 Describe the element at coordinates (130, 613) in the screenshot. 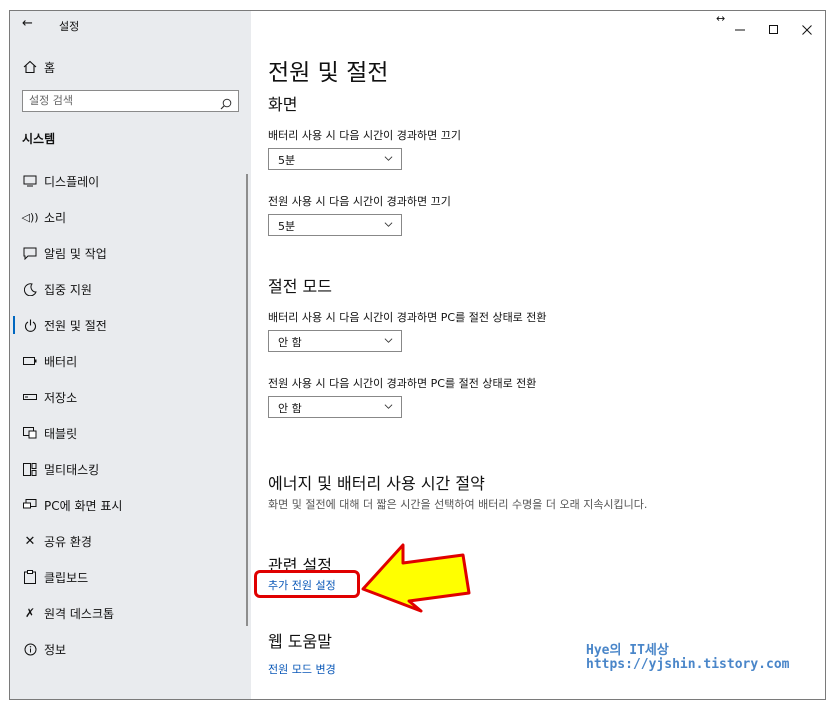

I see `sidebar-item-remote-desktop: ✗ 원격 데스크톱` at that location.